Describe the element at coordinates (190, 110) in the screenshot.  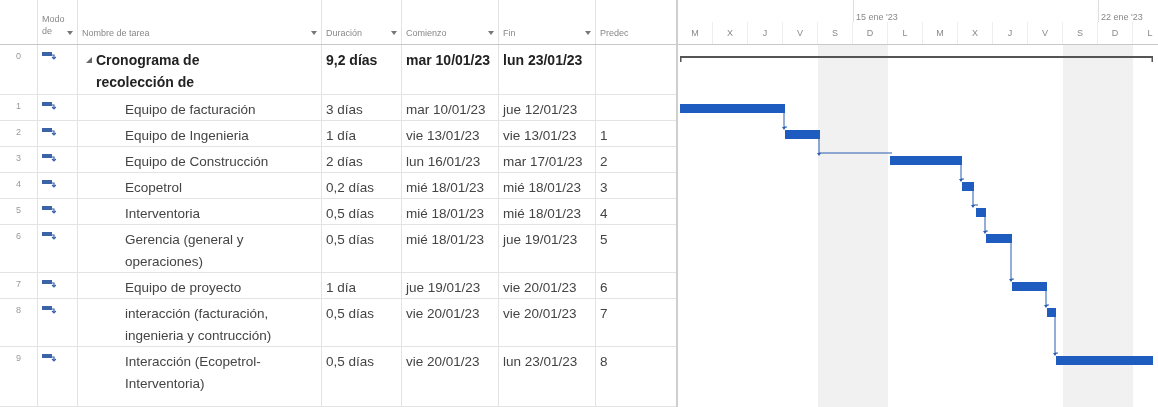
I see `task-name: Equipo de facturación` at that location.